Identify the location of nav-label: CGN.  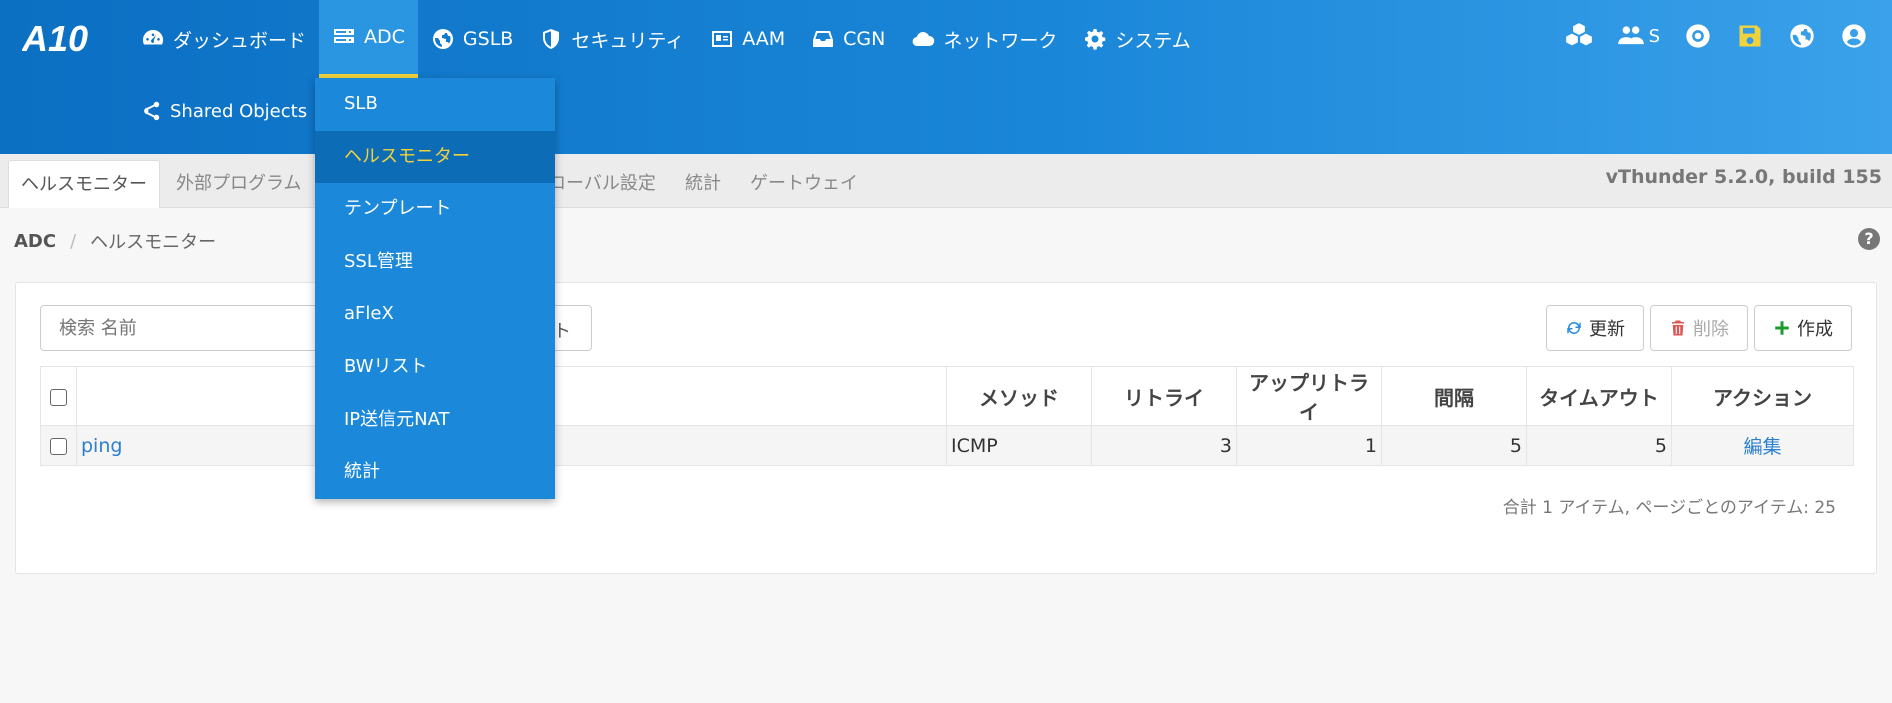
(864, 39).